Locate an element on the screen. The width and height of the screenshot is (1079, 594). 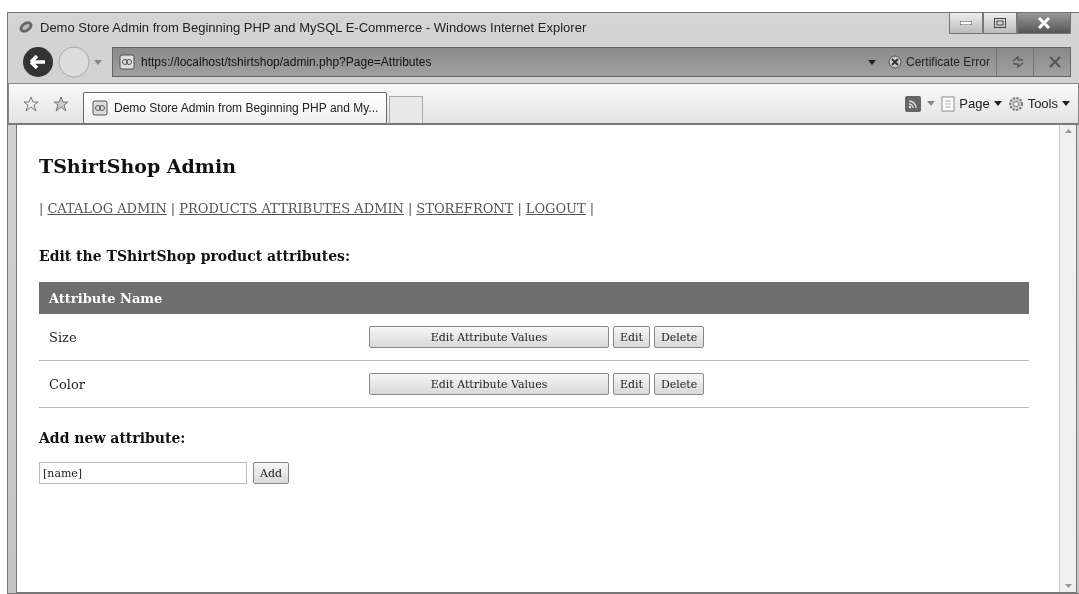
section-title: Edit the TShirtShop product attributes: is located at coordinates (195, 256).